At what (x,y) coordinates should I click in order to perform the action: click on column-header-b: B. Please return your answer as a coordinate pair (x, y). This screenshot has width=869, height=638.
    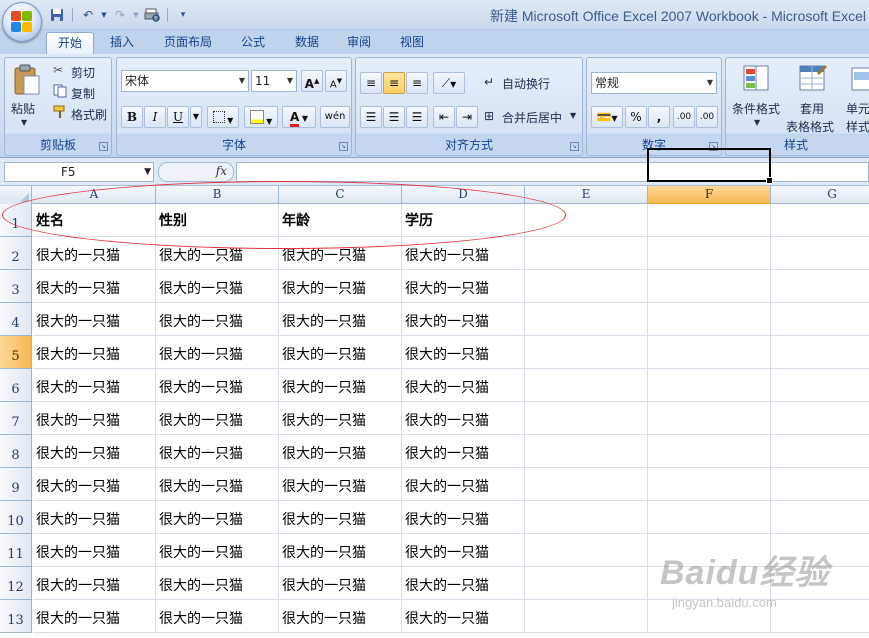
    Looking at the image, I should click on (217, 195).